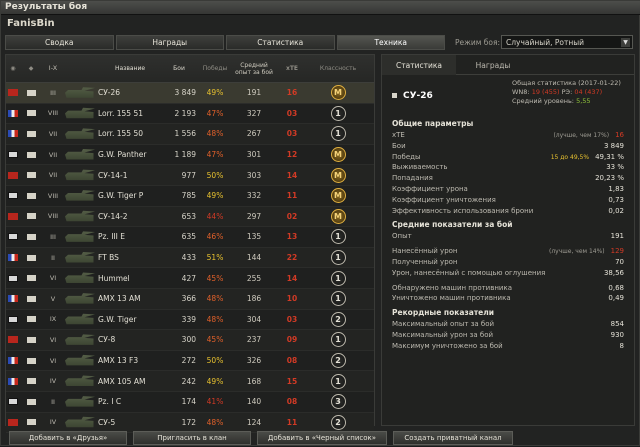  What do you see at coordinates (215, 68) in the screenshot?
I see `wins-header: Победы` at bounding box center [215, 68].